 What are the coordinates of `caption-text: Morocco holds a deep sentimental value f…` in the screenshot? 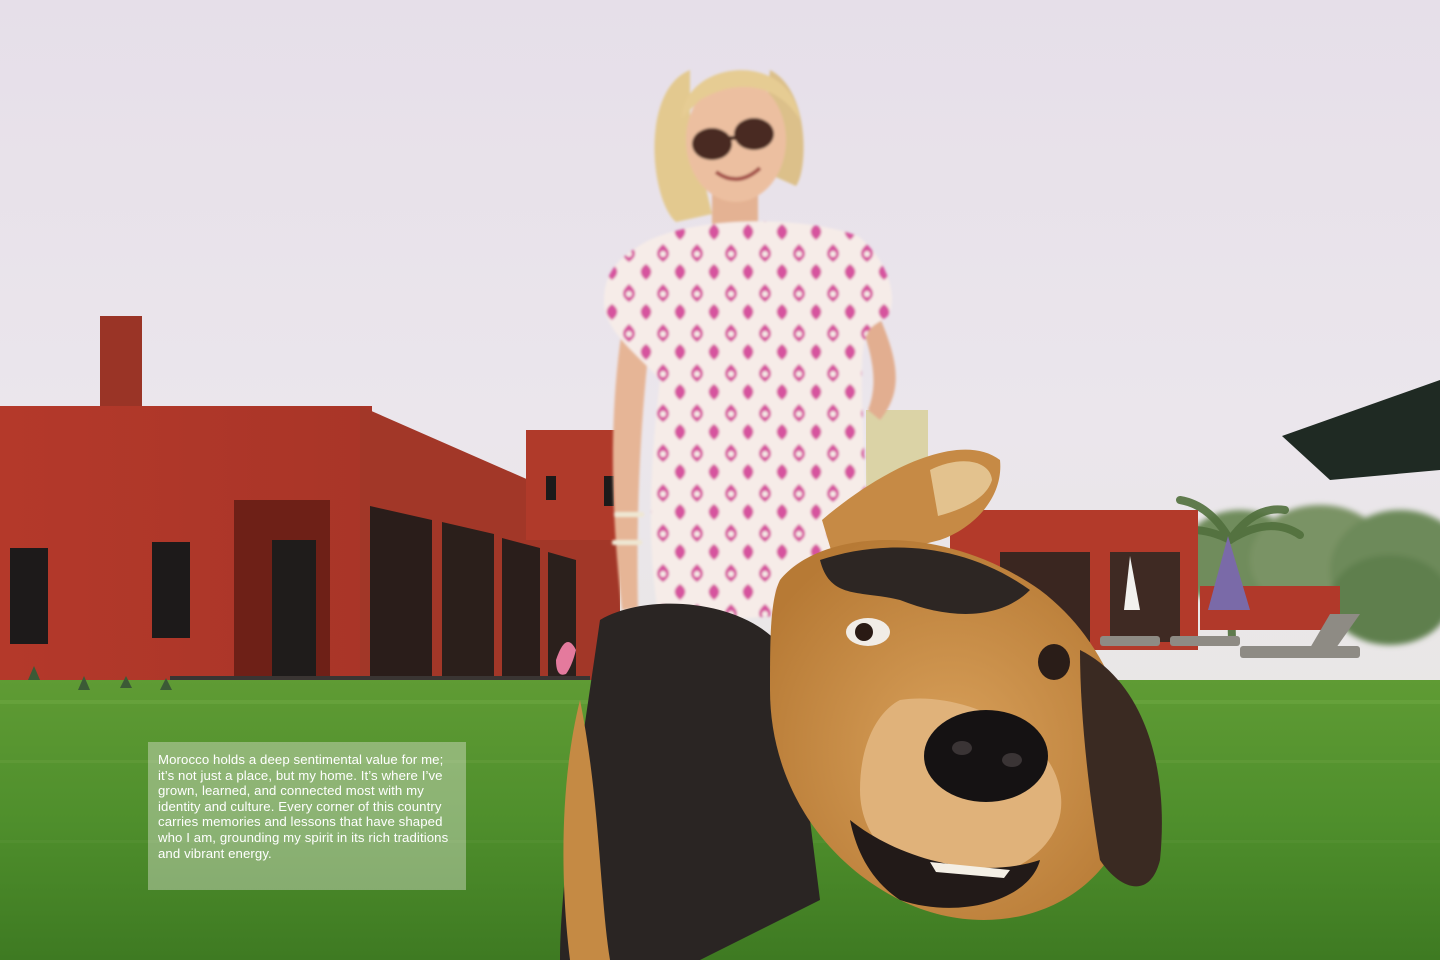 It's located at (303, 806).